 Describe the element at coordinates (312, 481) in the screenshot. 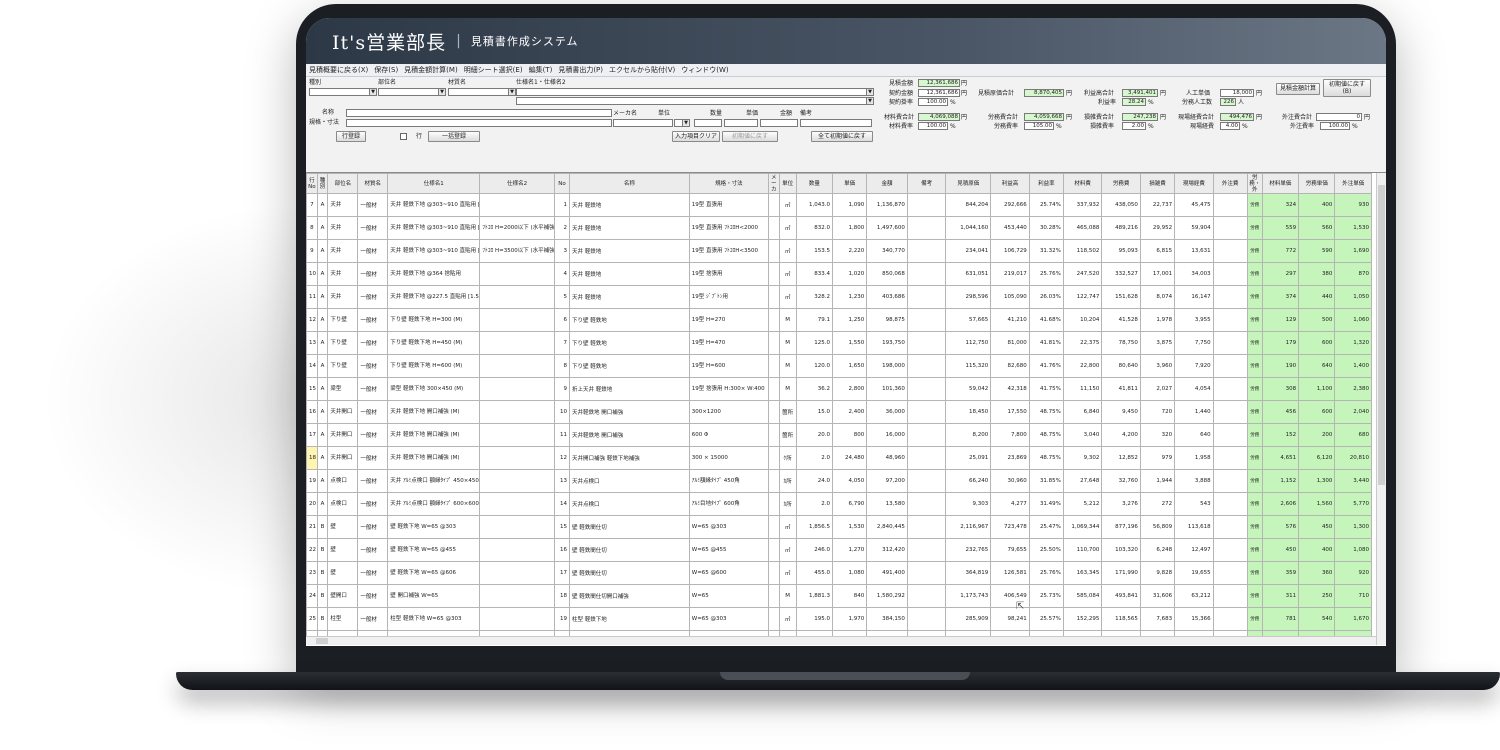

I see `cell-row: 19` at that location.